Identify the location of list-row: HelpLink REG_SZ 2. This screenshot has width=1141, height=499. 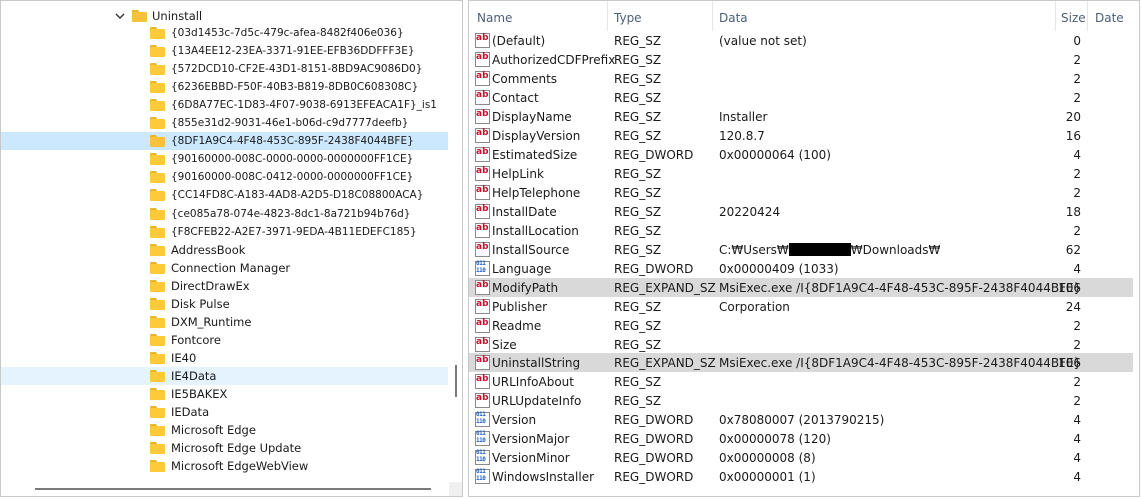
(801, 173).